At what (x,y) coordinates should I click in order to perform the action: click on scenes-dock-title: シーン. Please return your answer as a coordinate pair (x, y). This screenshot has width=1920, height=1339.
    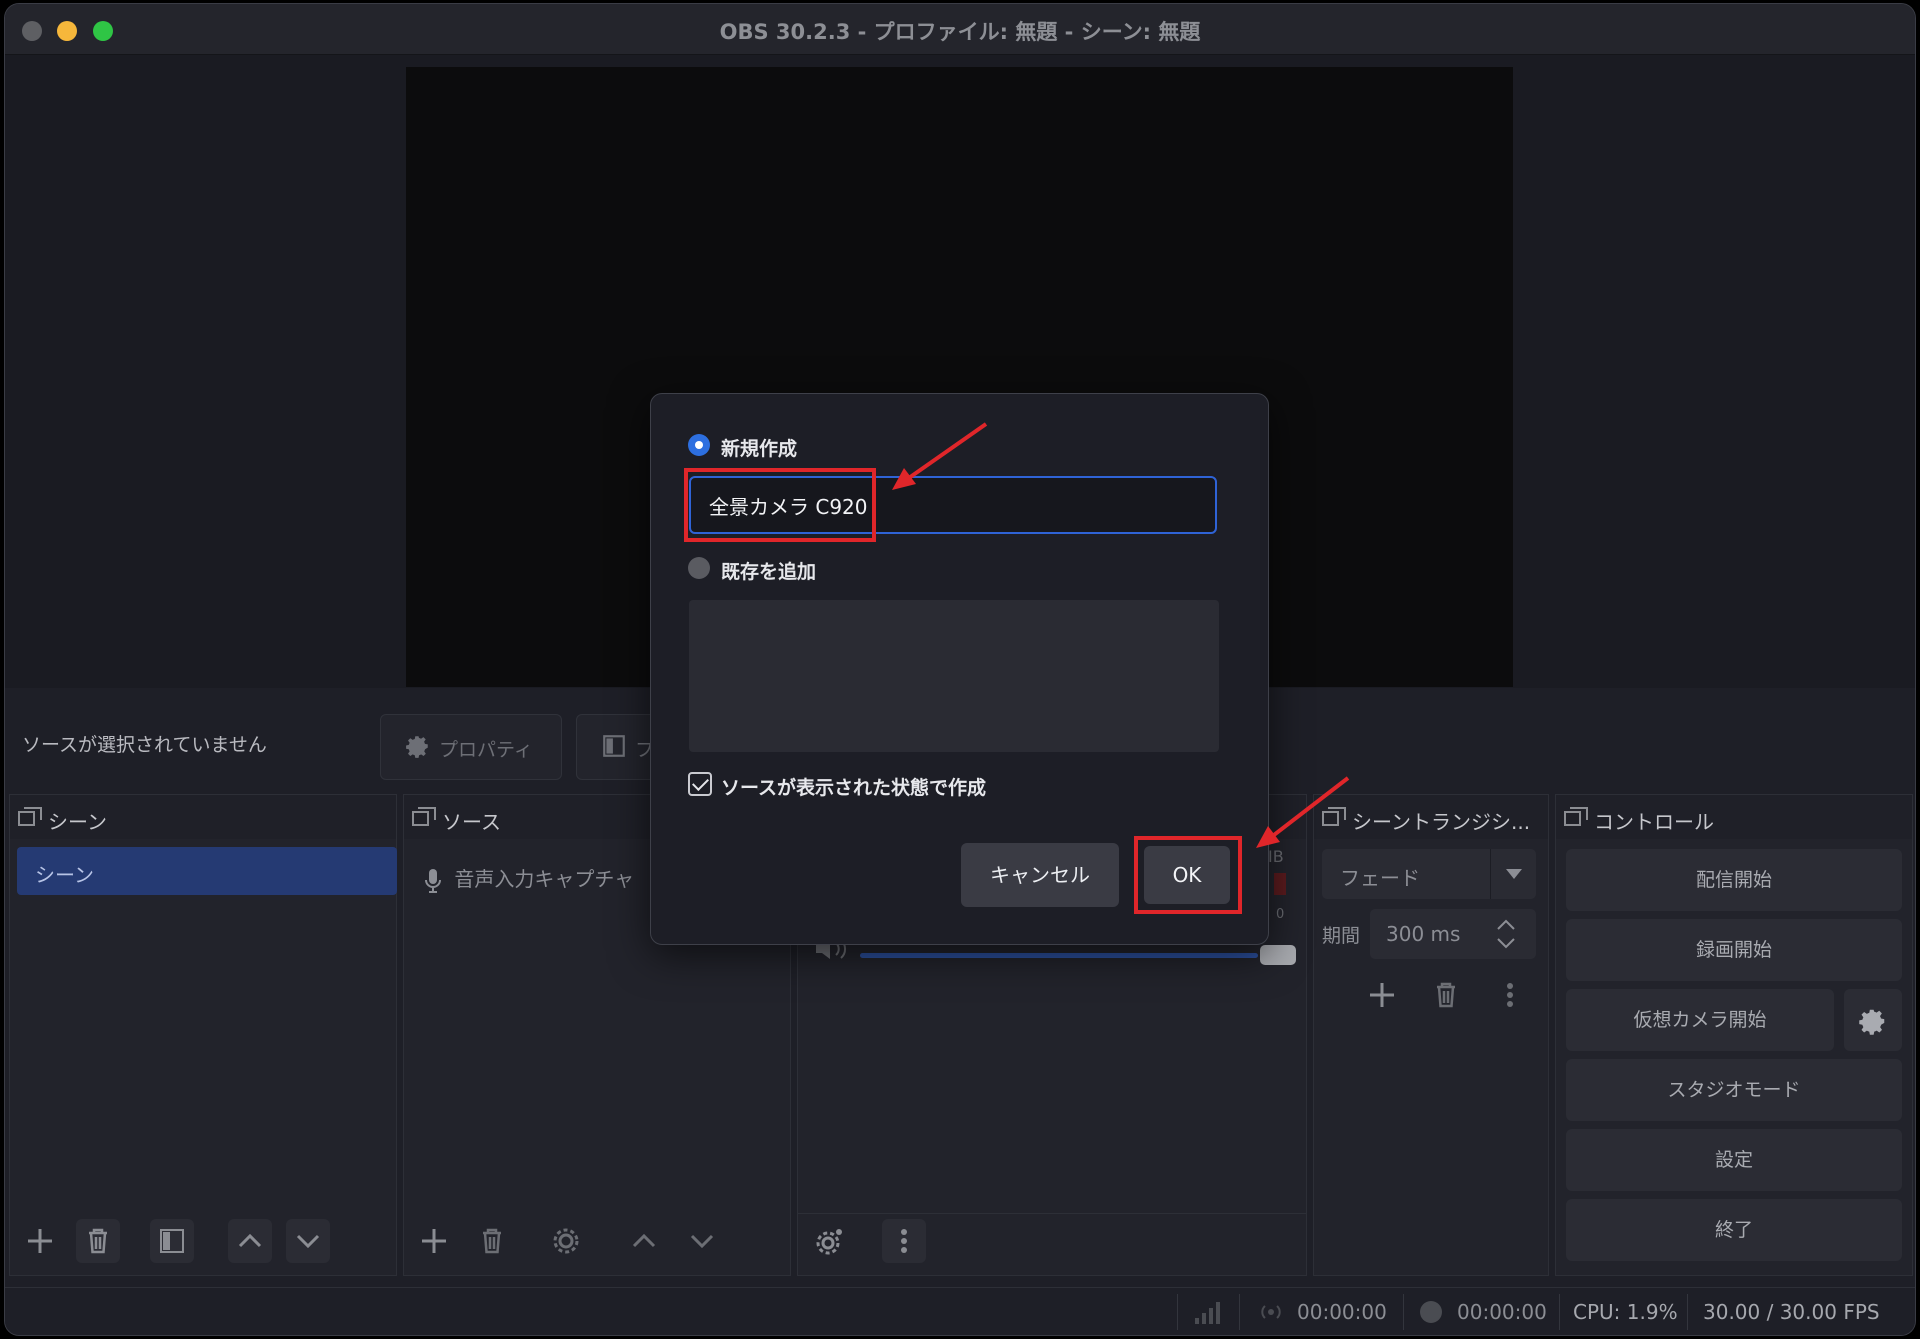
    Looking at the image, I should click on (77, 822).